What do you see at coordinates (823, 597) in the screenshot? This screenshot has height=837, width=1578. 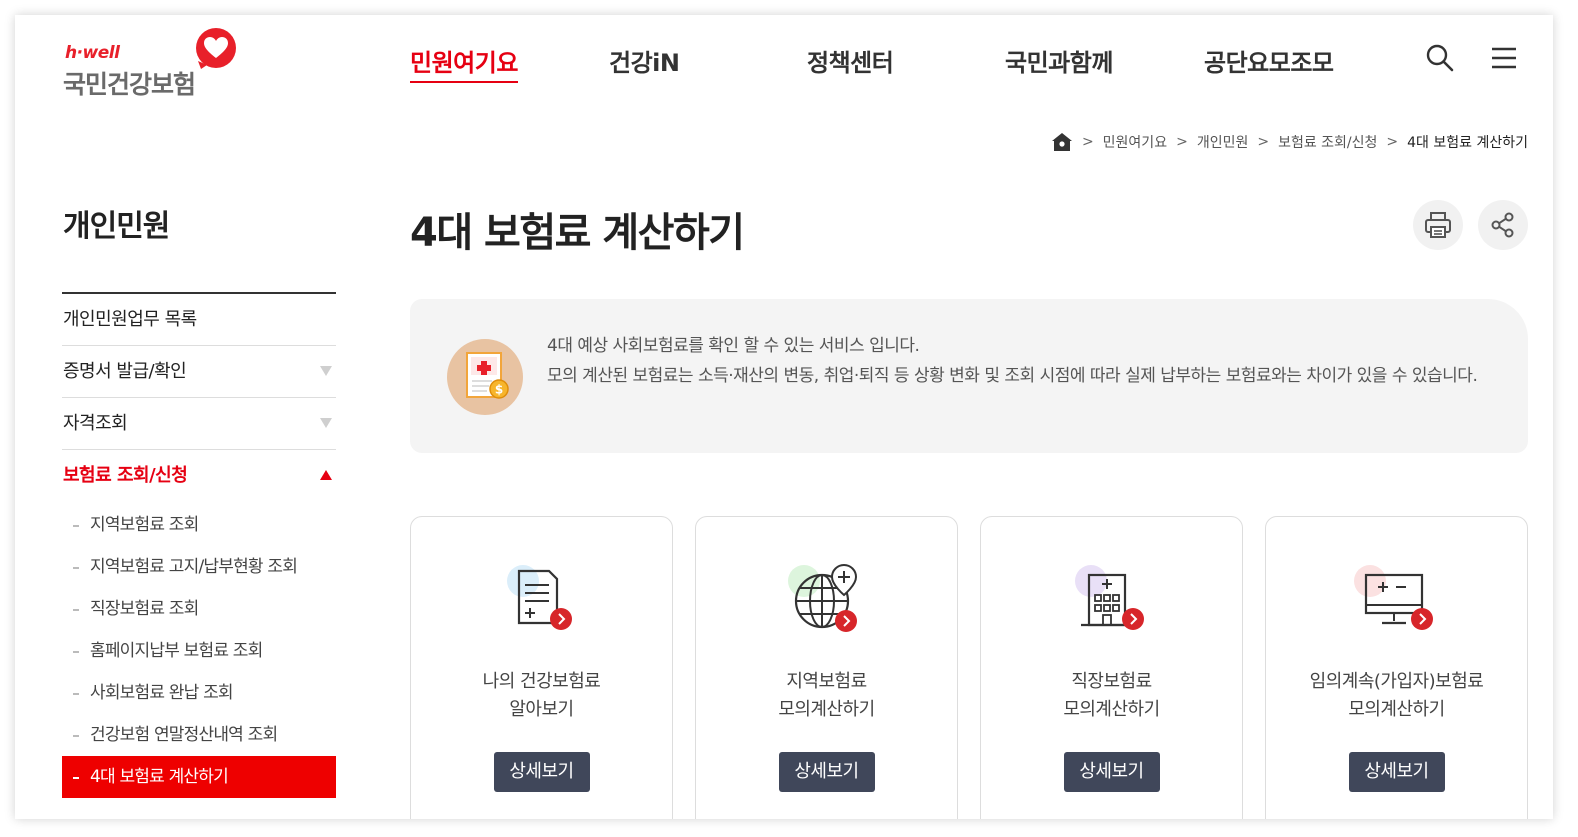 I see `globe-location-icon` at bounding box center [823, 597].